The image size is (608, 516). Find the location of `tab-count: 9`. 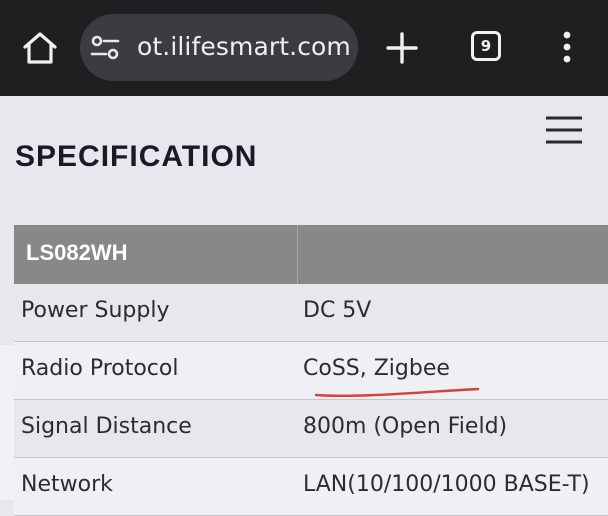

tab-count: 9 is located at coordinates (486, 46).